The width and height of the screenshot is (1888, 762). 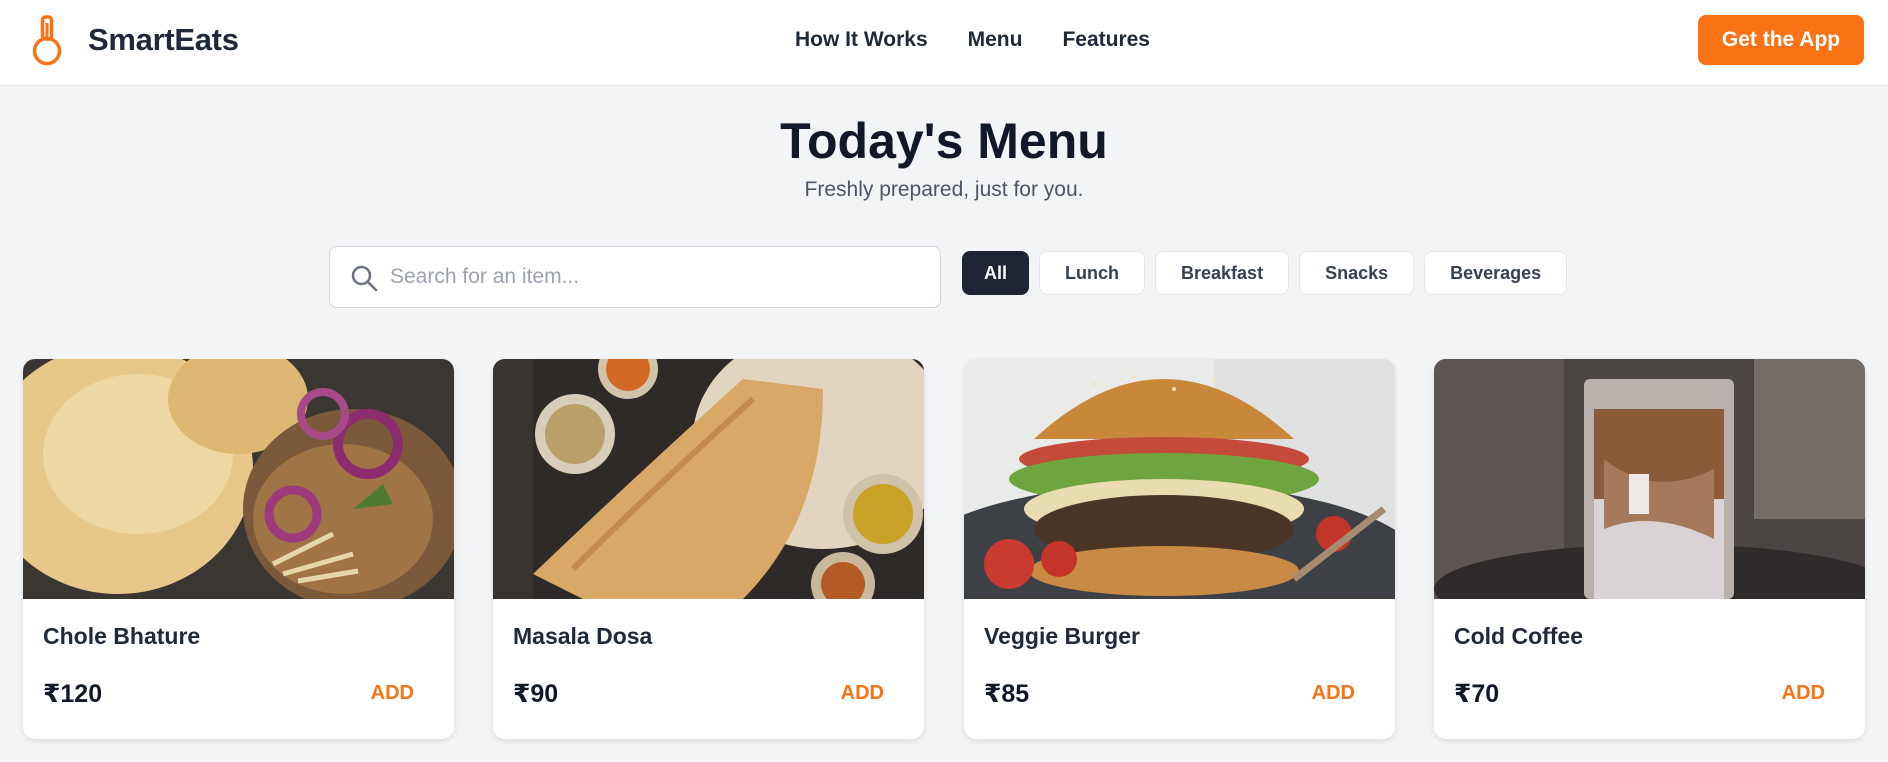 I want to click on filter-snacks: Snacks, so click(x=1357, y=273).